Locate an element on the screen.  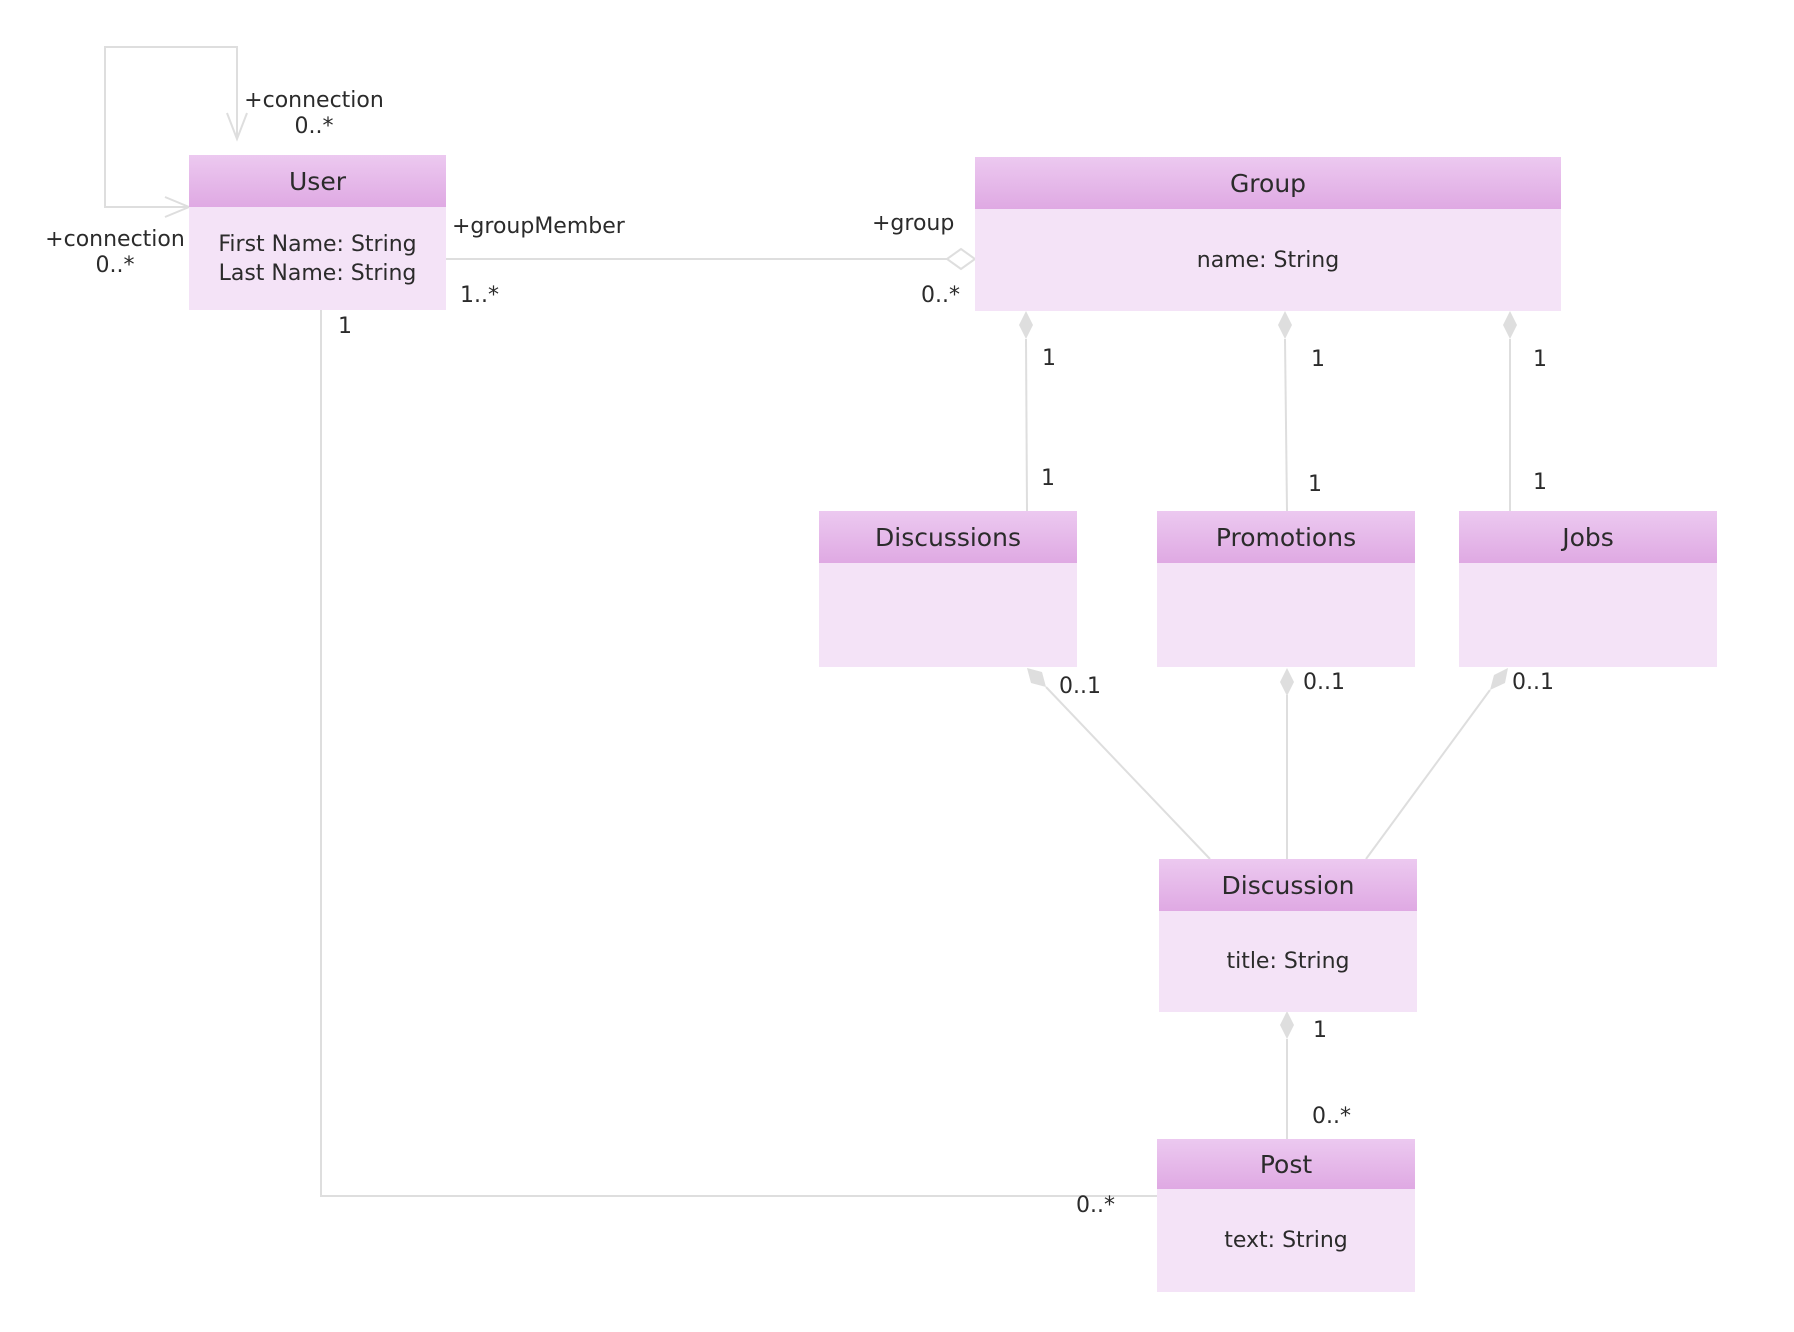
user-role-label: +groupMember is located at coordinates (538, 226).